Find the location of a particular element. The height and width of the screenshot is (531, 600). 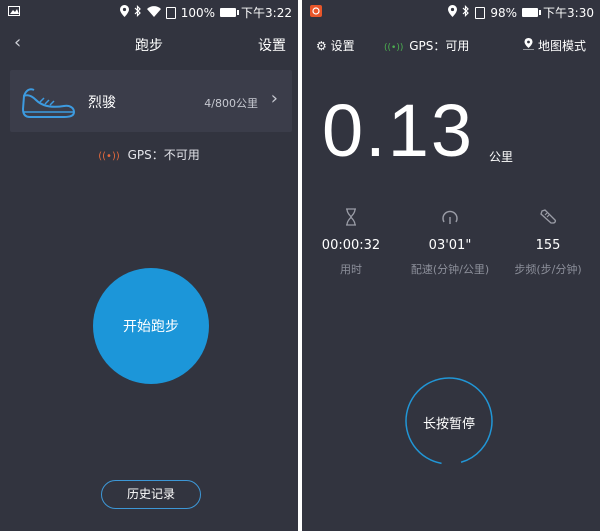

stat-value: 00:00:32 is located at coordinates (351, 245).